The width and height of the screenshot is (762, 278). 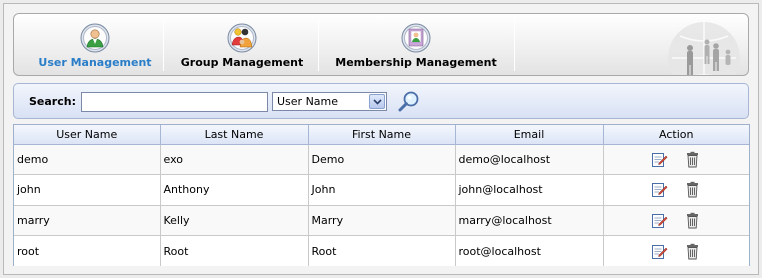 What do you see at coordinates (174, 102) in the screenshot?
I see `search-input` at bounding box center [174, 102].